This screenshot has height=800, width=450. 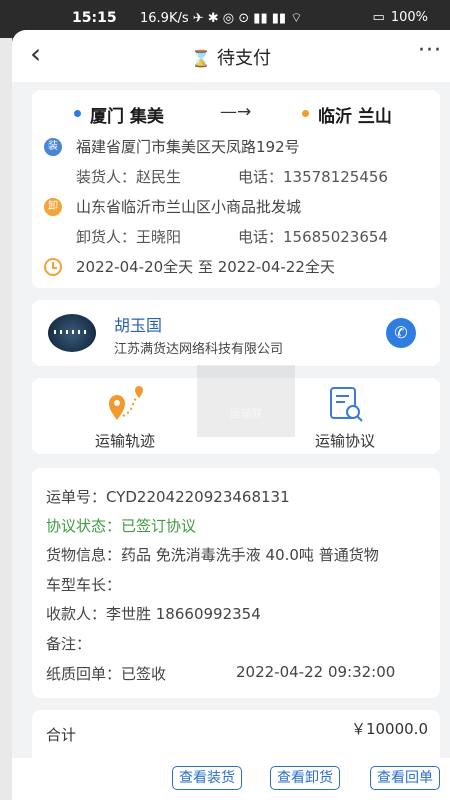 What do you see at coordinates (355, 117) in the screenshot?
I see `destination-city: 临沂 兰山` at bounding box center [355, 117].